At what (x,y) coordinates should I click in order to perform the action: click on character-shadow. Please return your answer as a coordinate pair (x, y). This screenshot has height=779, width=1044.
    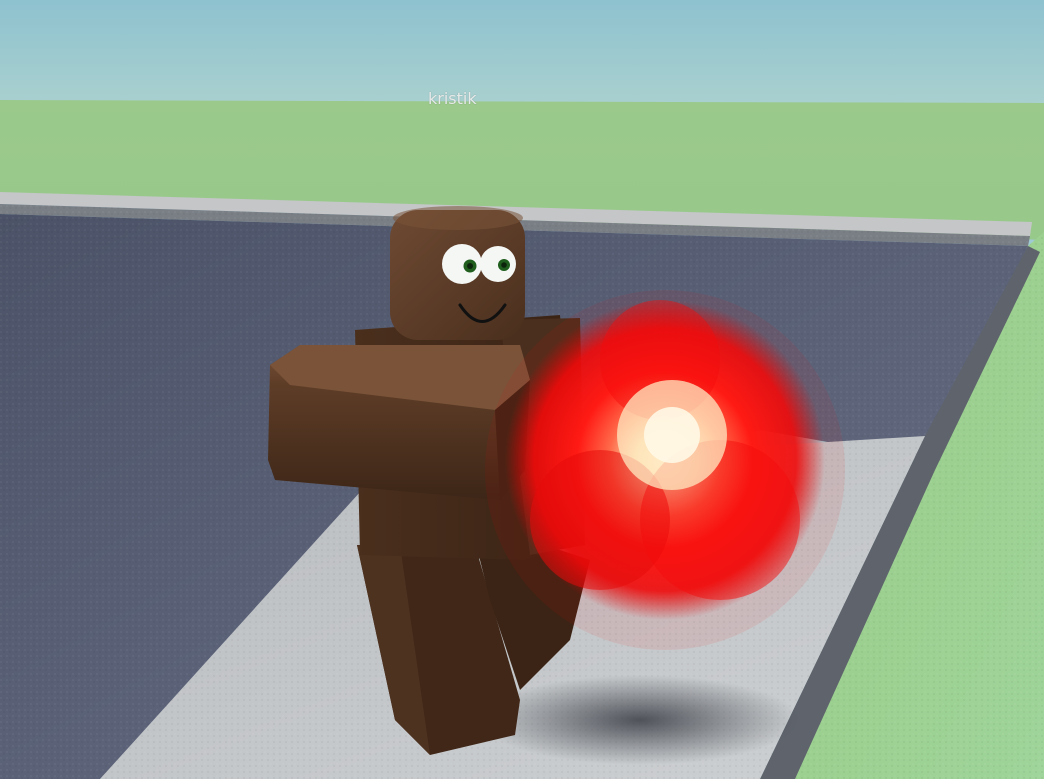
    Looking at the image, I should click on (640, 720).